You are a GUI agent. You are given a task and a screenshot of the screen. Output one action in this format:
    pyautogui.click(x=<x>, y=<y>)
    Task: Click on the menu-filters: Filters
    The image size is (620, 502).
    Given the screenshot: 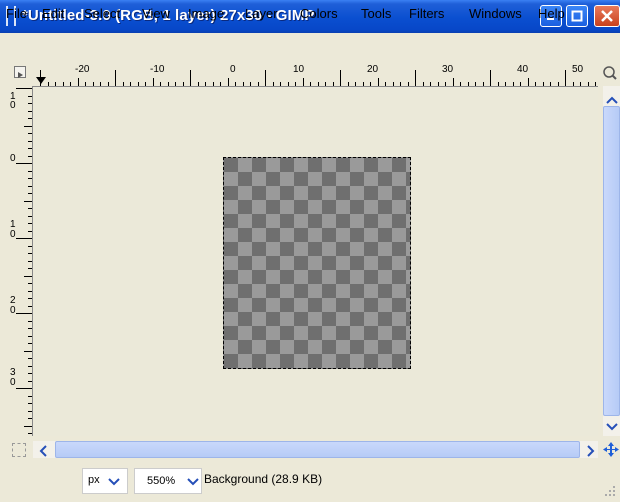 What is the action you would take?
    pyautogui.click(x=426, y=13)
    